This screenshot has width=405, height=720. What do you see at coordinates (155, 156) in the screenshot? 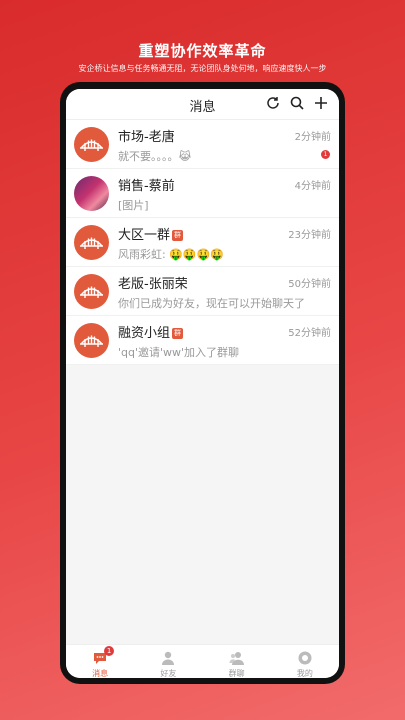
I see `conversation-preview: 就不要。。。。😹` at bounding box center [155, 156].